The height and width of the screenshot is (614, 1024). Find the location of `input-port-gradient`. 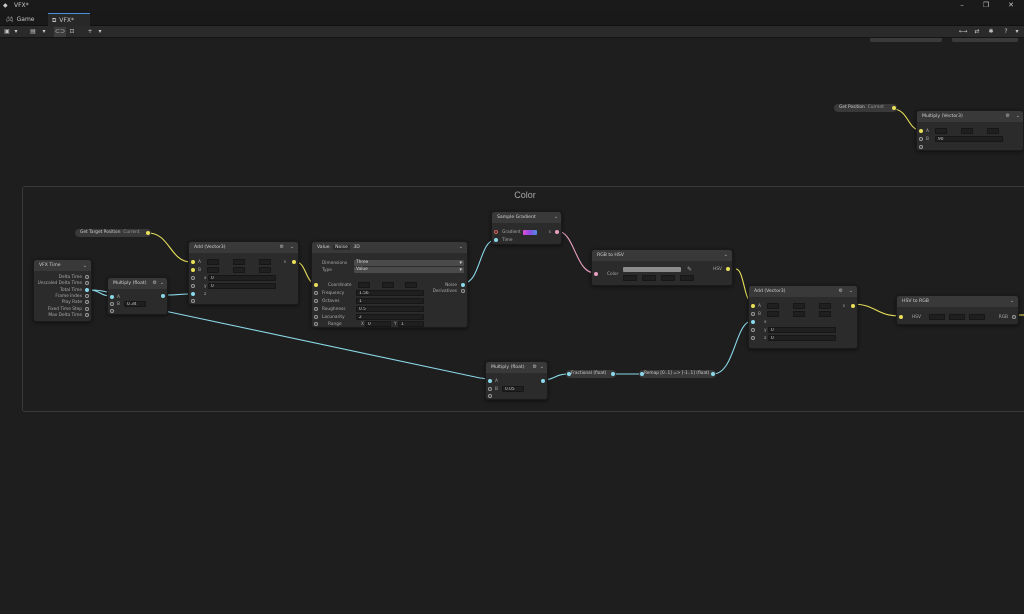

input-port-gradient is located at coordinates (496, 232).